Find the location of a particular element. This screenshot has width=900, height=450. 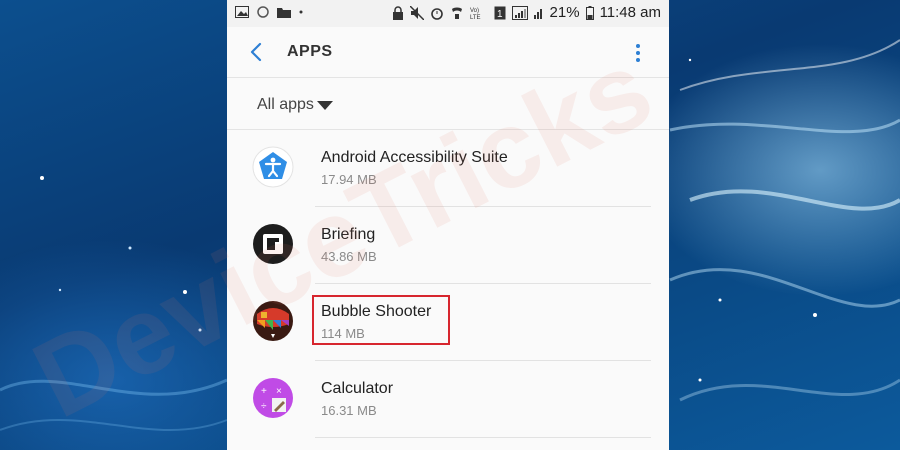

app-name: Android Accessibility Suite is located at coordinates (414, 157).